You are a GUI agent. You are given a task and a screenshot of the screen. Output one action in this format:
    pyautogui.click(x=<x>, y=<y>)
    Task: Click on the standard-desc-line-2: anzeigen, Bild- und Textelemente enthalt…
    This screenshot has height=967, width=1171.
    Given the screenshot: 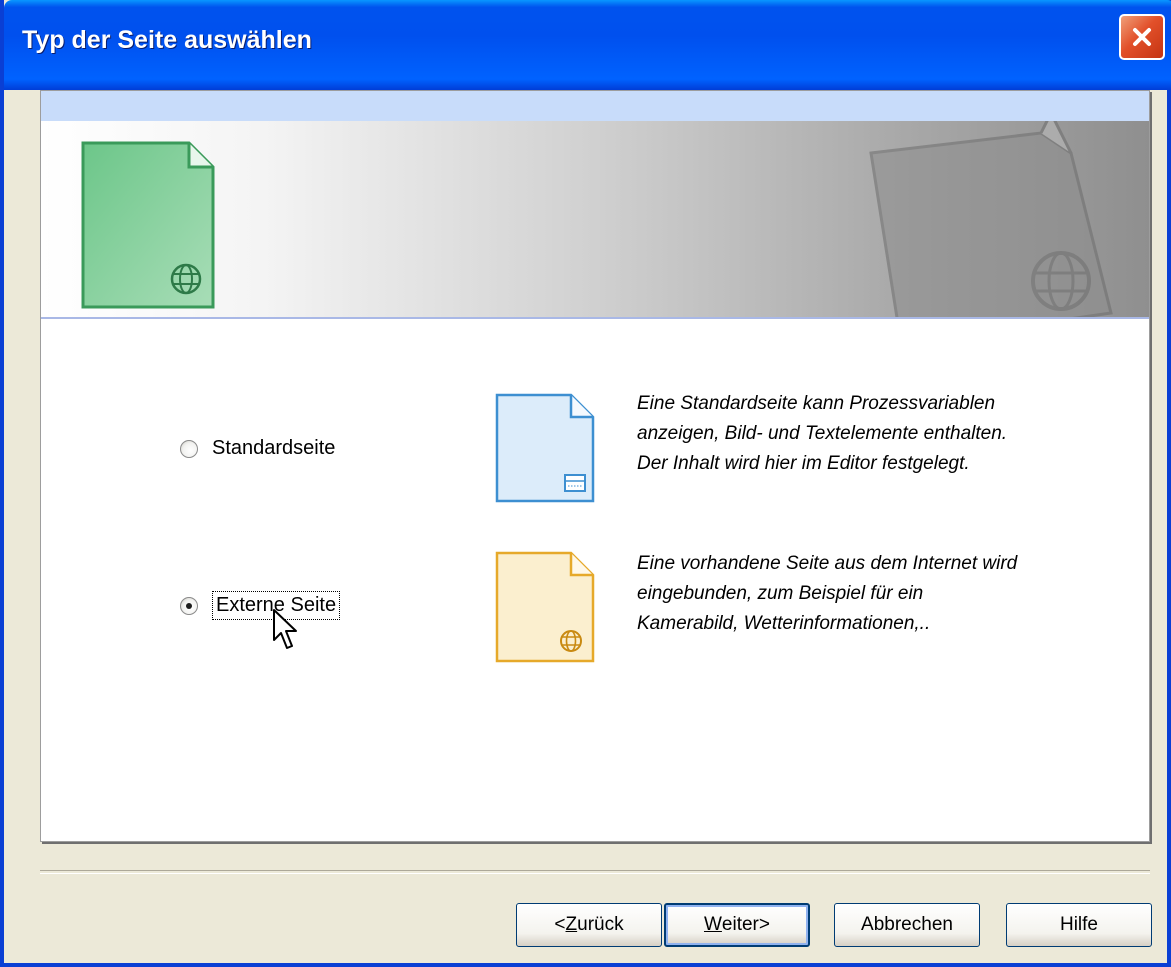 What is the action you would take?
    pyautogui.click(x=822, y=433)
    